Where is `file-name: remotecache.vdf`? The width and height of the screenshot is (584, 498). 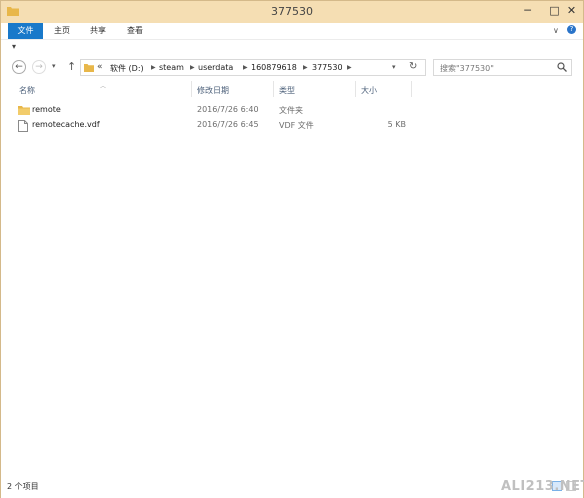
file-name: remotecache.vdf is located at coordinates (66, 124).